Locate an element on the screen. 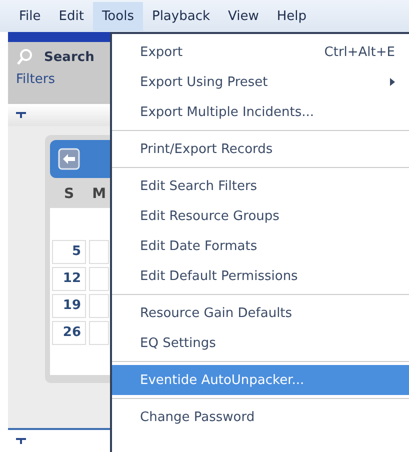 The height and width of the screenshot is (452, 409). search-icon is located at coordinates (25, 57).